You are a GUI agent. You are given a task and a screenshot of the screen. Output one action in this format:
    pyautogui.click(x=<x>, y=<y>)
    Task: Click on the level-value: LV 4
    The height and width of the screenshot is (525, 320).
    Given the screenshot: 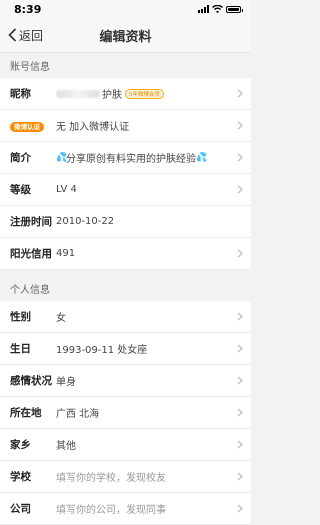 What is the action you would take?
    pyautogui.click(x=66, y=189)
    